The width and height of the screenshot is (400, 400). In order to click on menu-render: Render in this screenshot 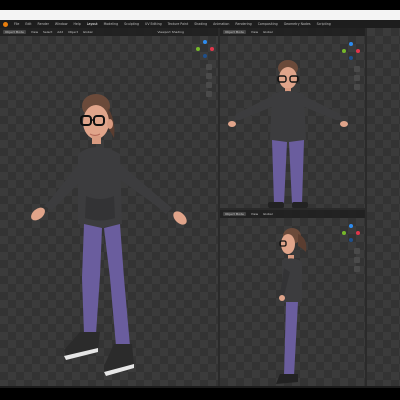, I will do `click(43, 24)`.